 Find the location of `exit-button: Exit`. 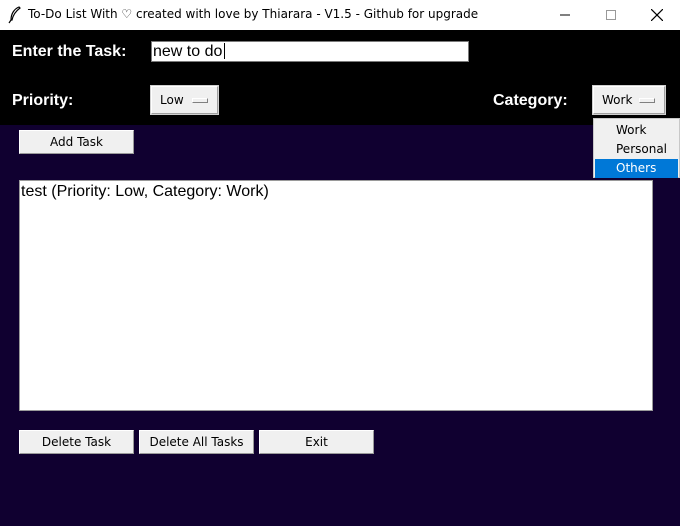

exit-button: Exit is located at coordinates (316, 442).